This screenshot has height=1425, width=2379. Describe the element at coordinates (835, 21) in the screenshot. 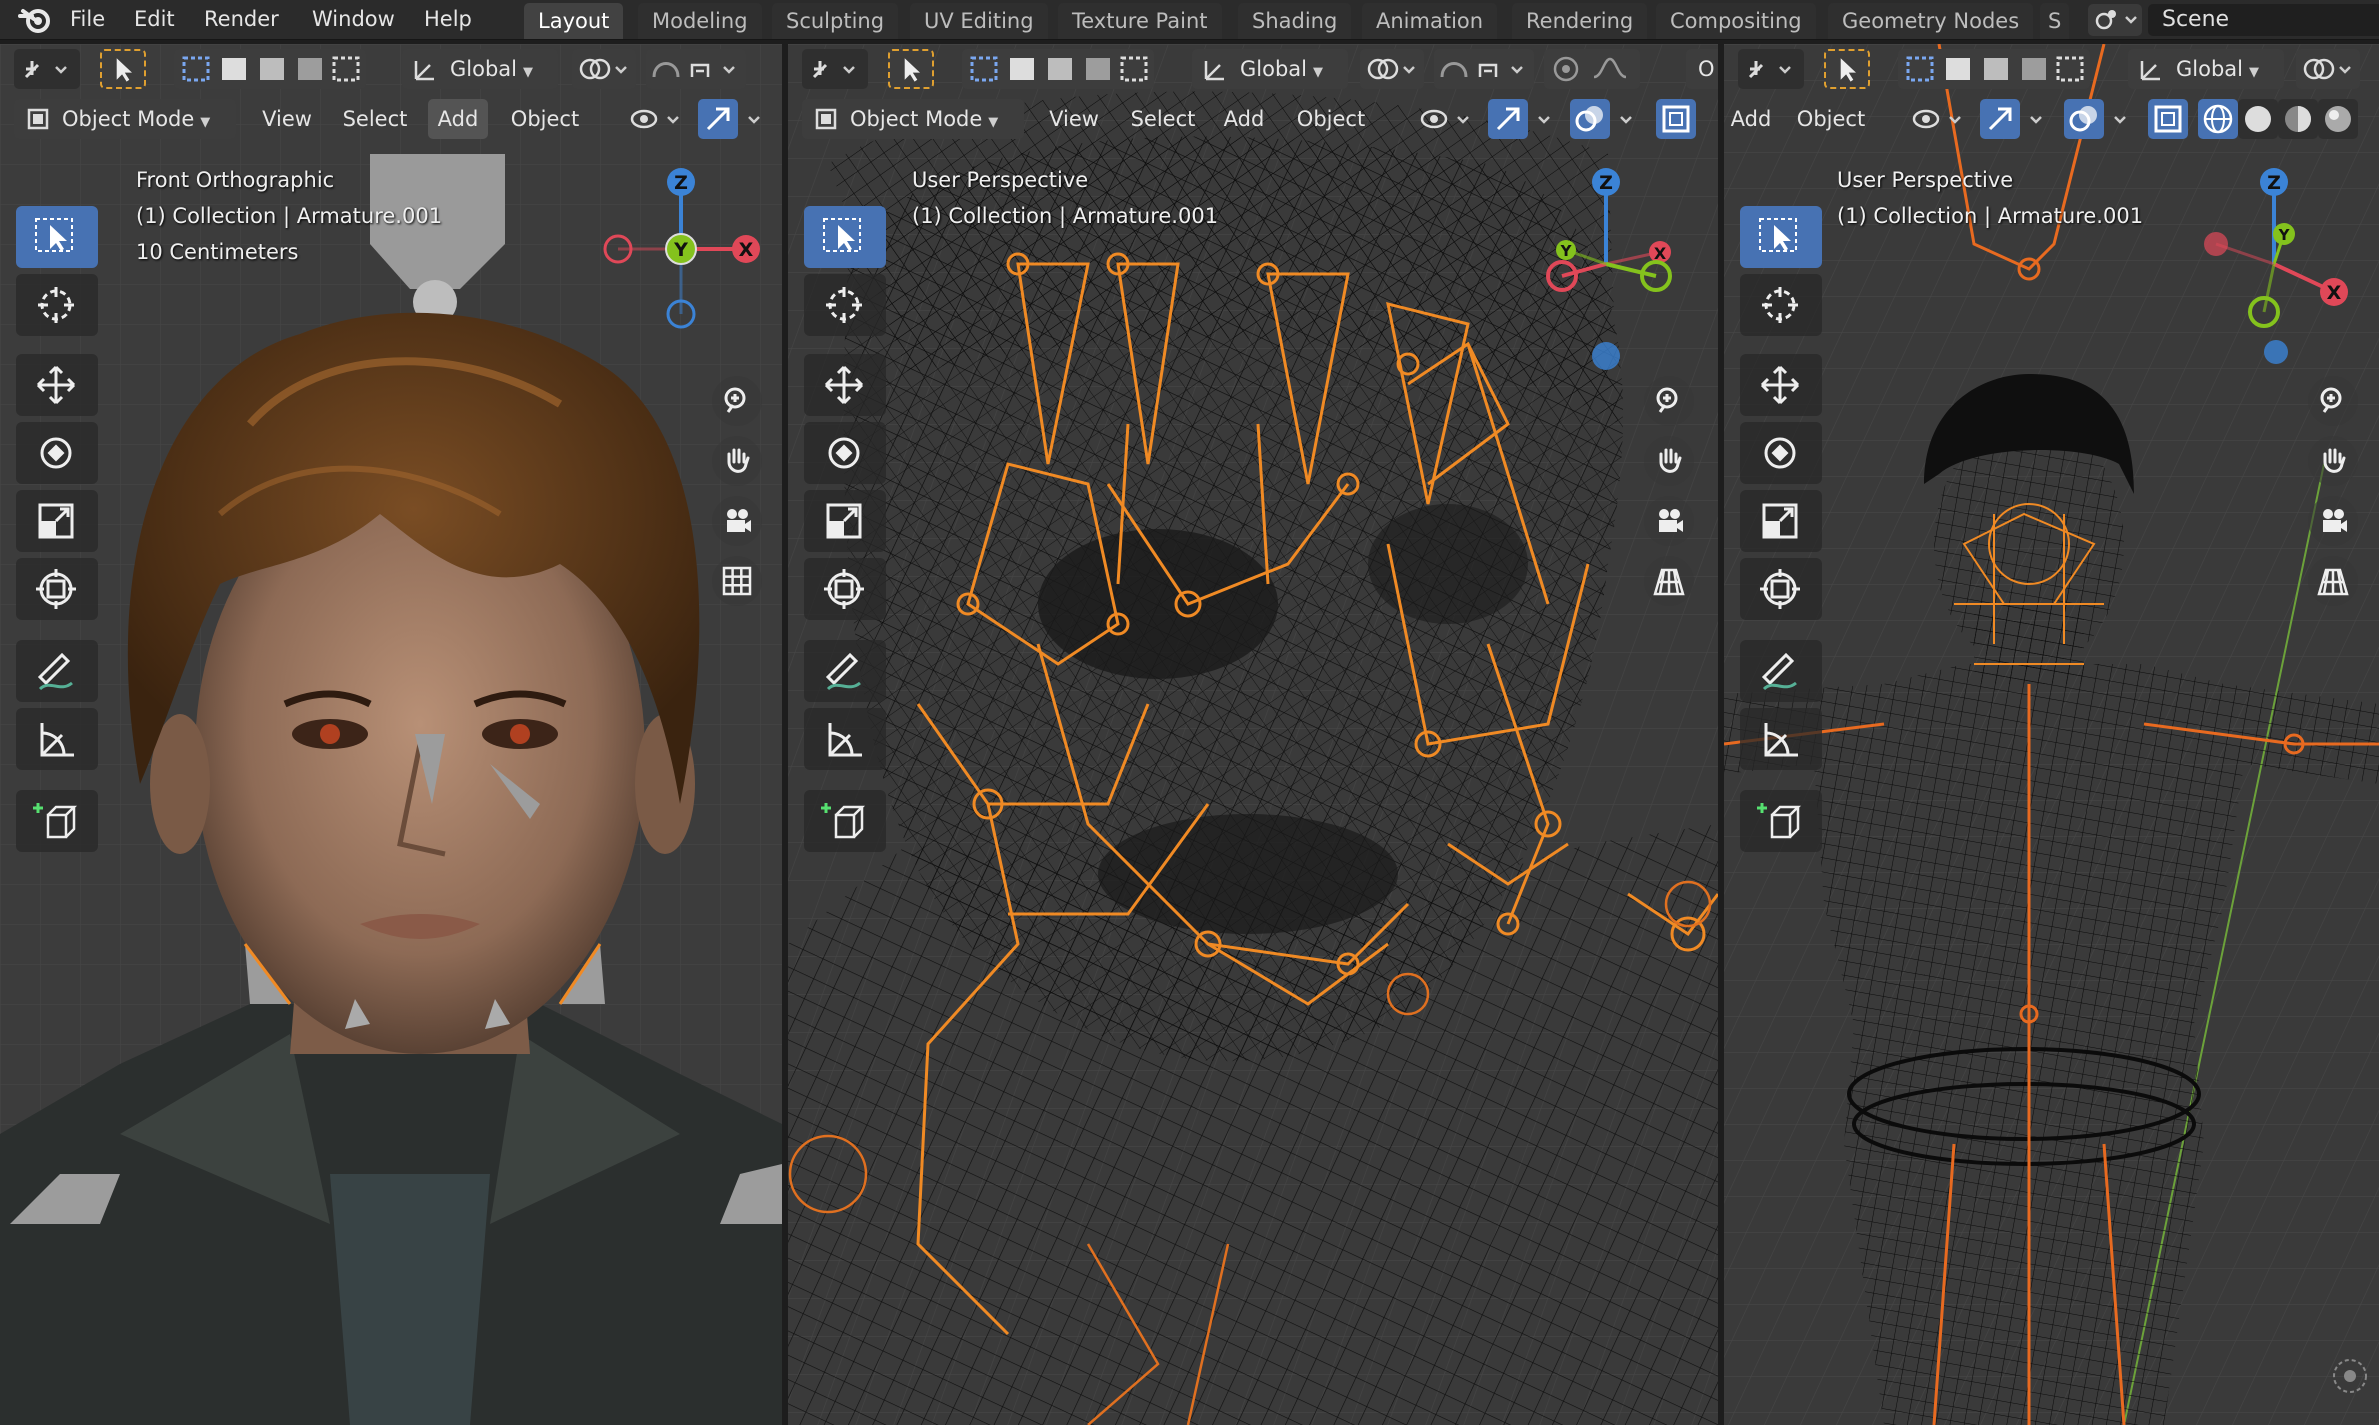

I see `tab-sculpting: Sculpting` at that location.